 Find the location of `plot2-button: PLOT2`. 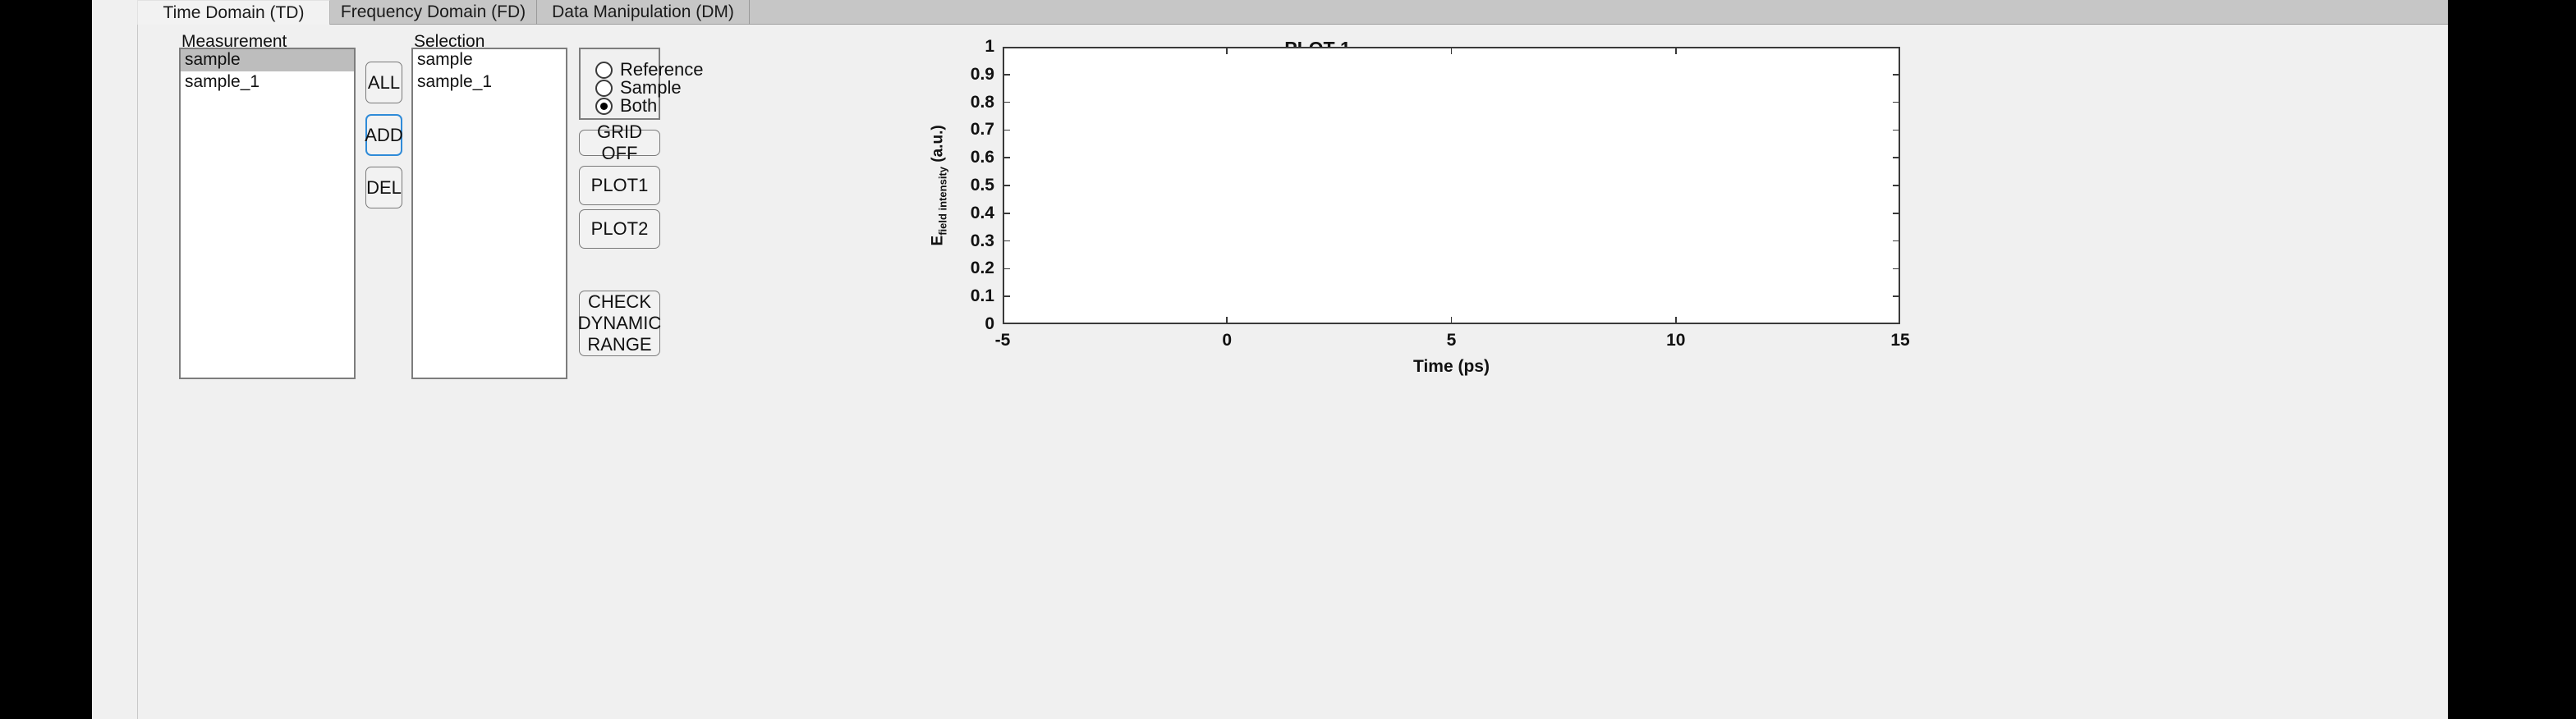

plot2-button: PLOT2 is located at coordinates (619, 229).